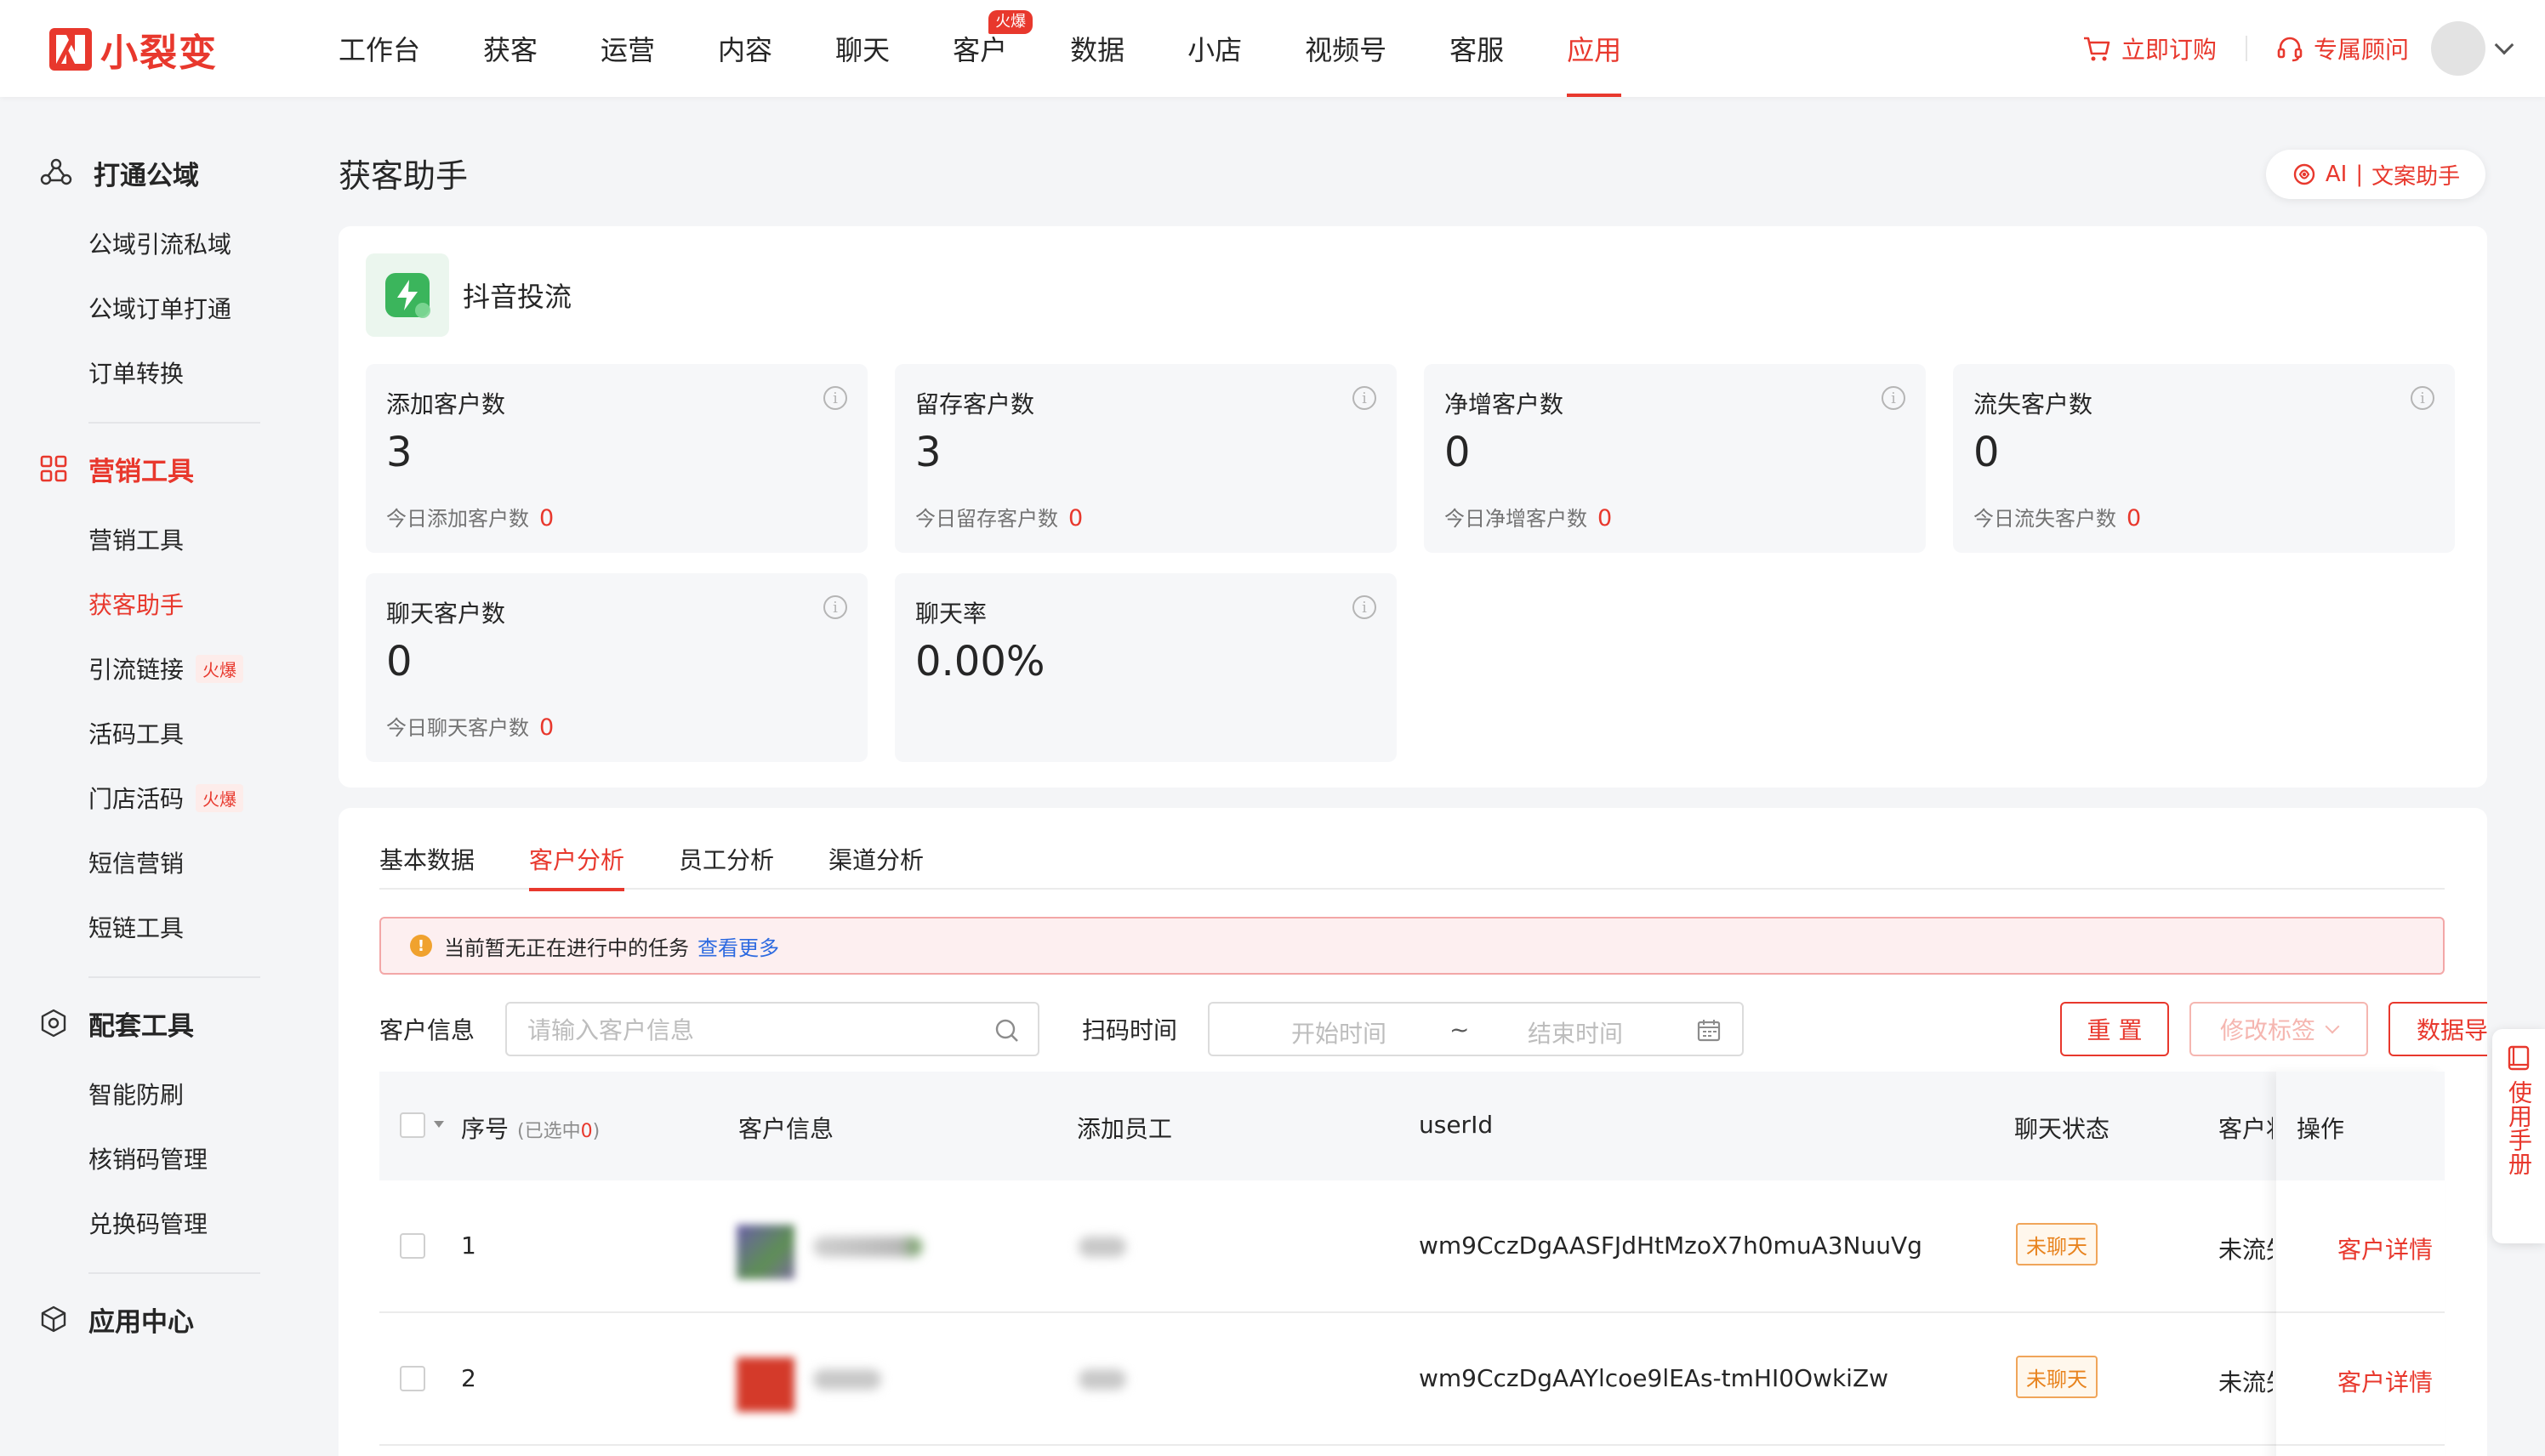 The height and width of the screenshot is (1456, 2545). Describe the element at coordinates (439, 1124) in the screenshot. I see `caret-down-icon` at that location.